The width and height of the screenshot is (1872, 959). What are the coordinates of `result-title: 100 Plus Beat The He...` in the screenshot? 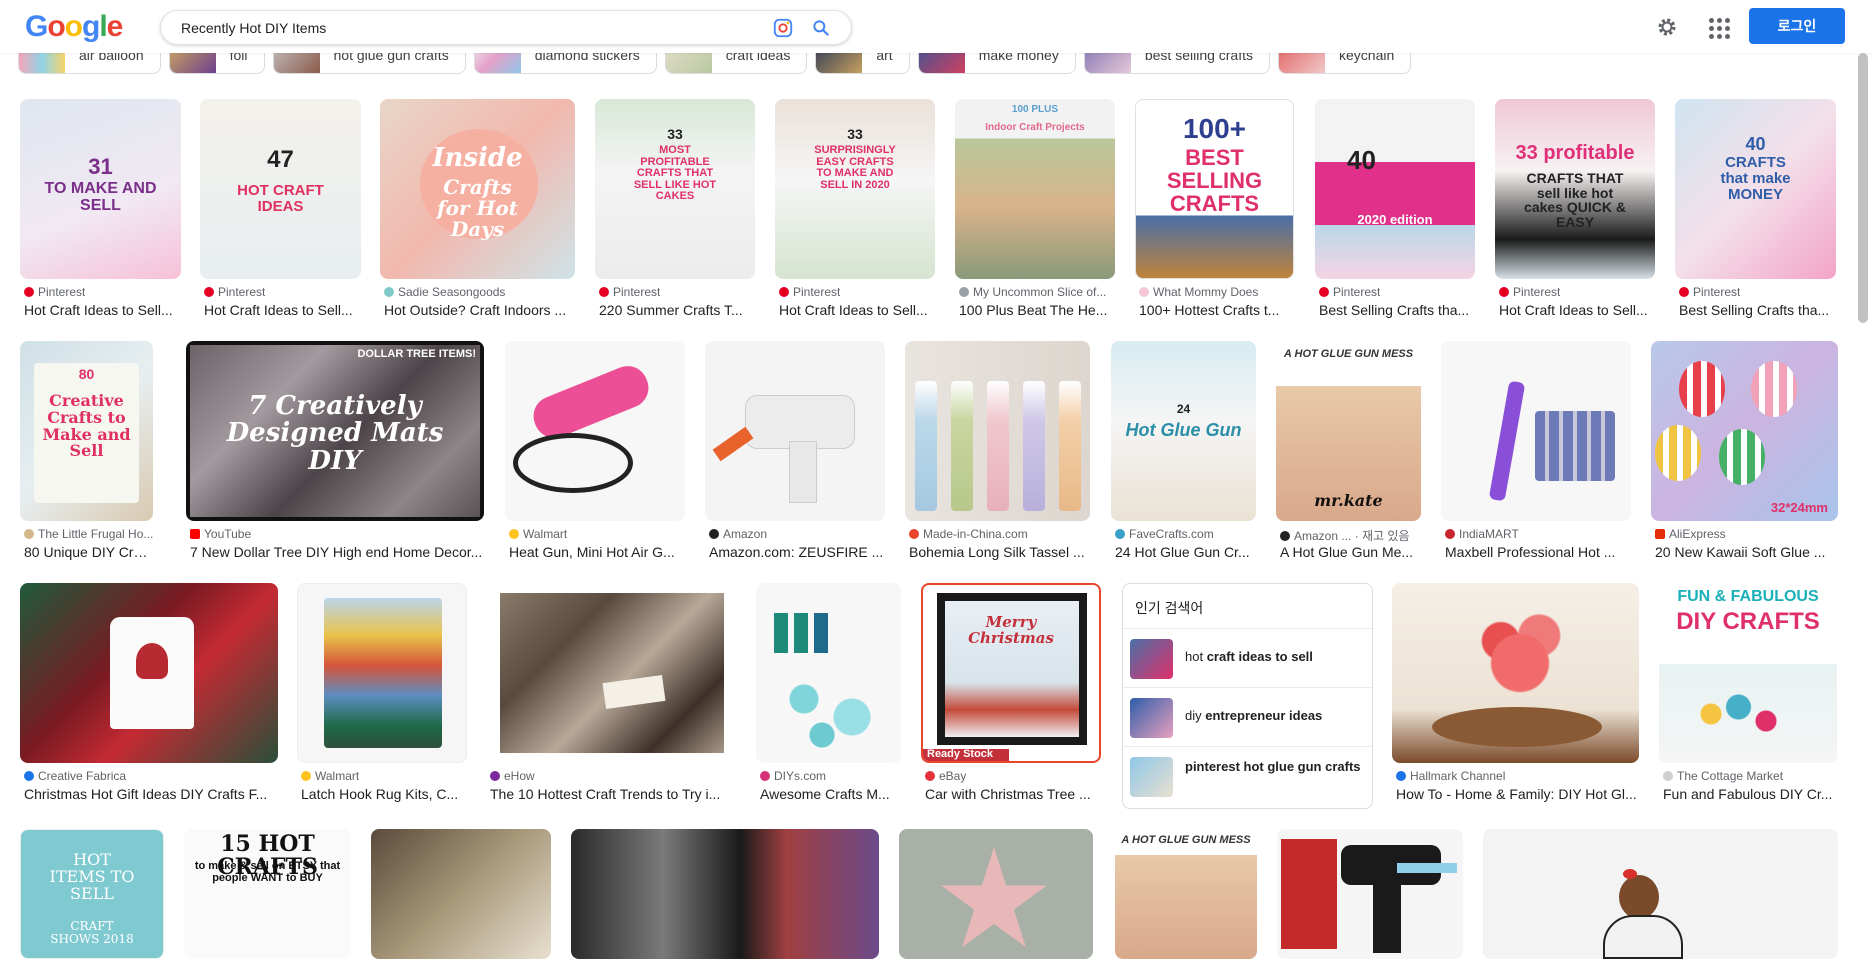 It's located at (1037, 310).